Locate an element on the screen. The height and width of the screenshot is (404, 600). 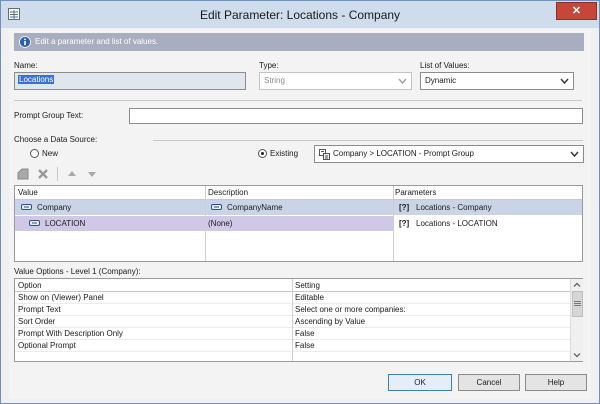
name-label: Name: is located at coordinates (26, 65).